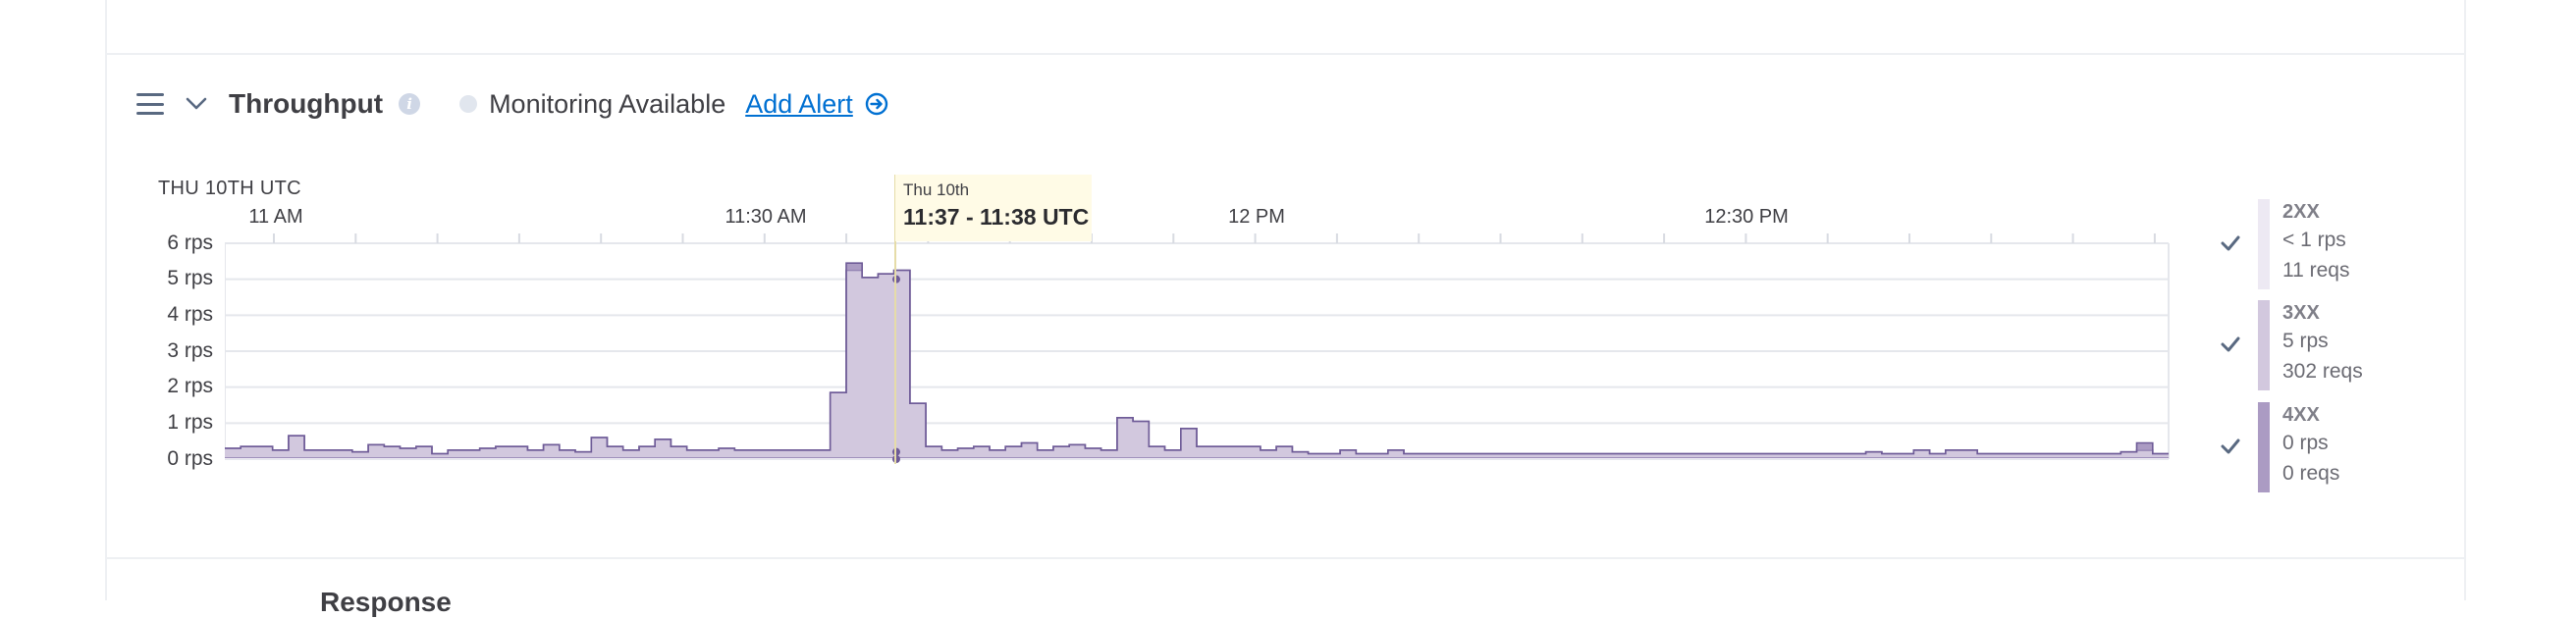  I want to click on legend-rate: < 1 rps, so click(2314, 240).